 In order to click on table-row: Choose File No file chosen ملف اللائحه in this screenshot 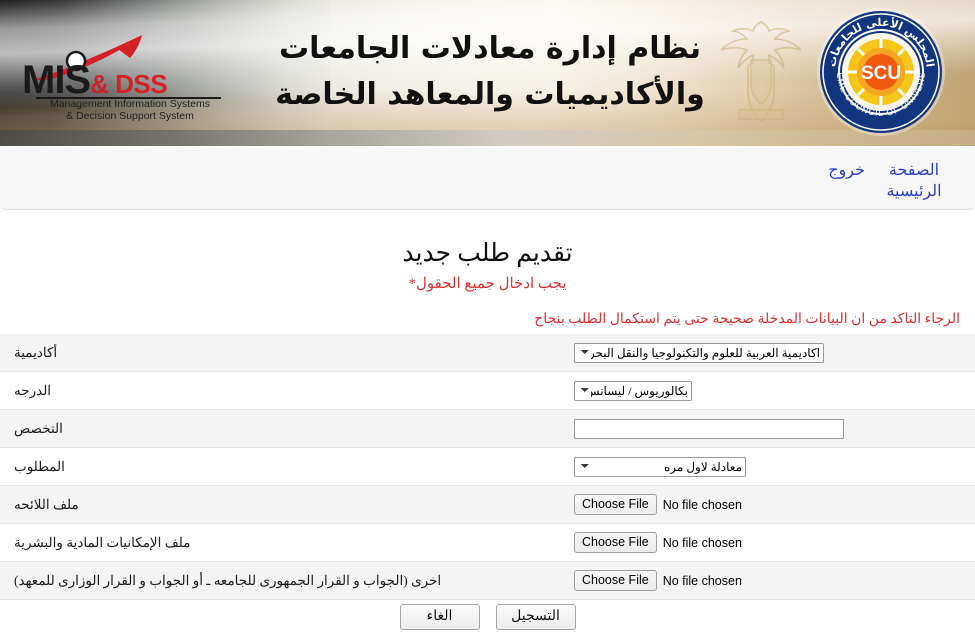, I will do `click(487, 504)`.